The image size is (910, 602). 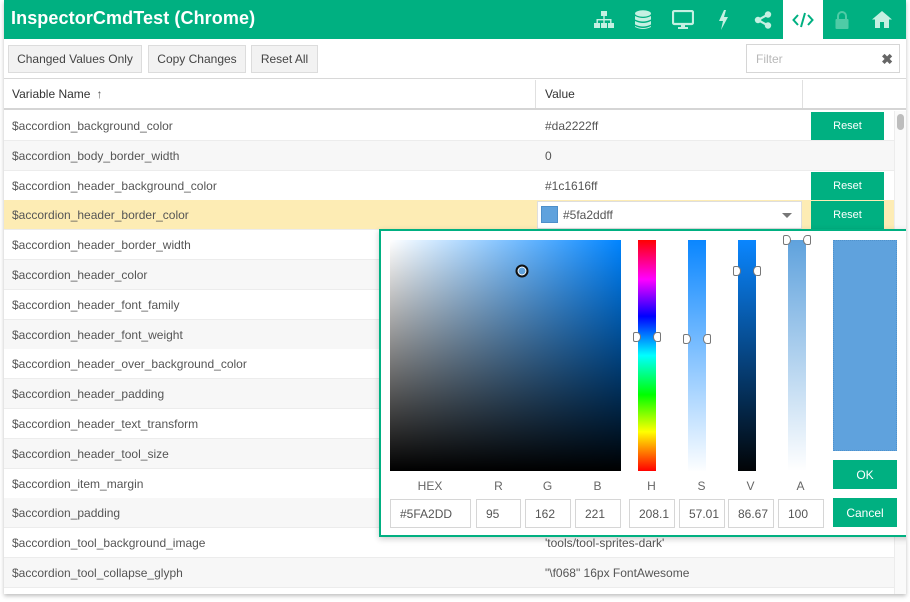 I want to click on red-input, so click(x=498, y=513).